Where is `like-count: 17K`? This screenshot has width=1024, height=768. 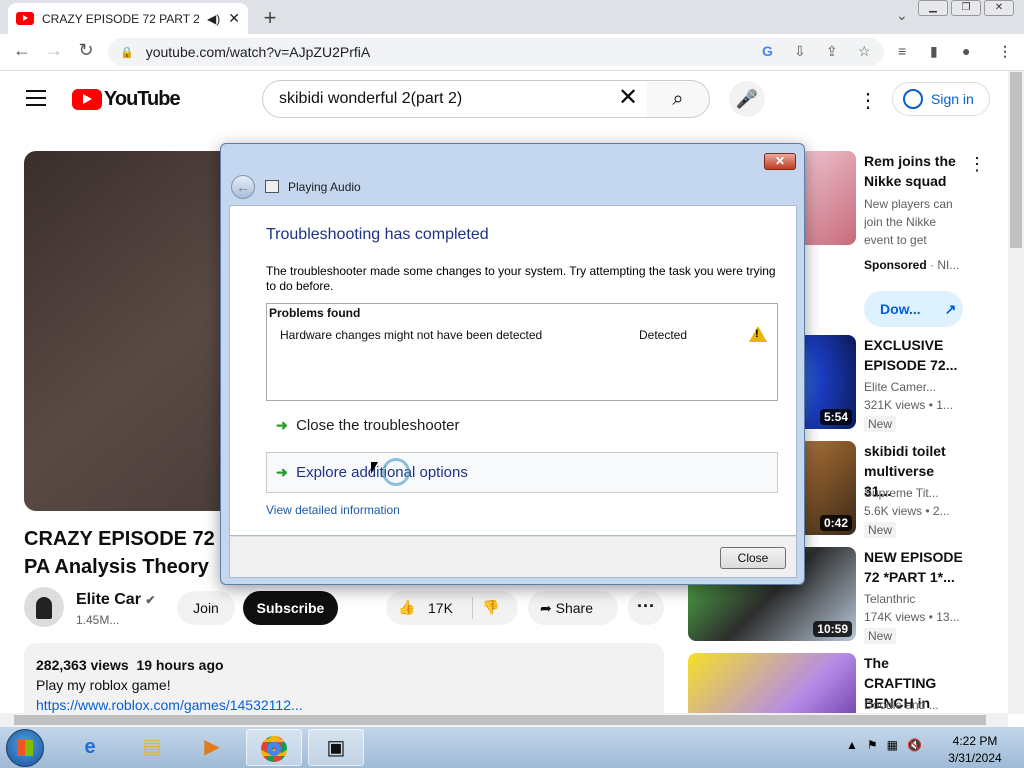
like-count: 17K is located at coordinates (440, 608).